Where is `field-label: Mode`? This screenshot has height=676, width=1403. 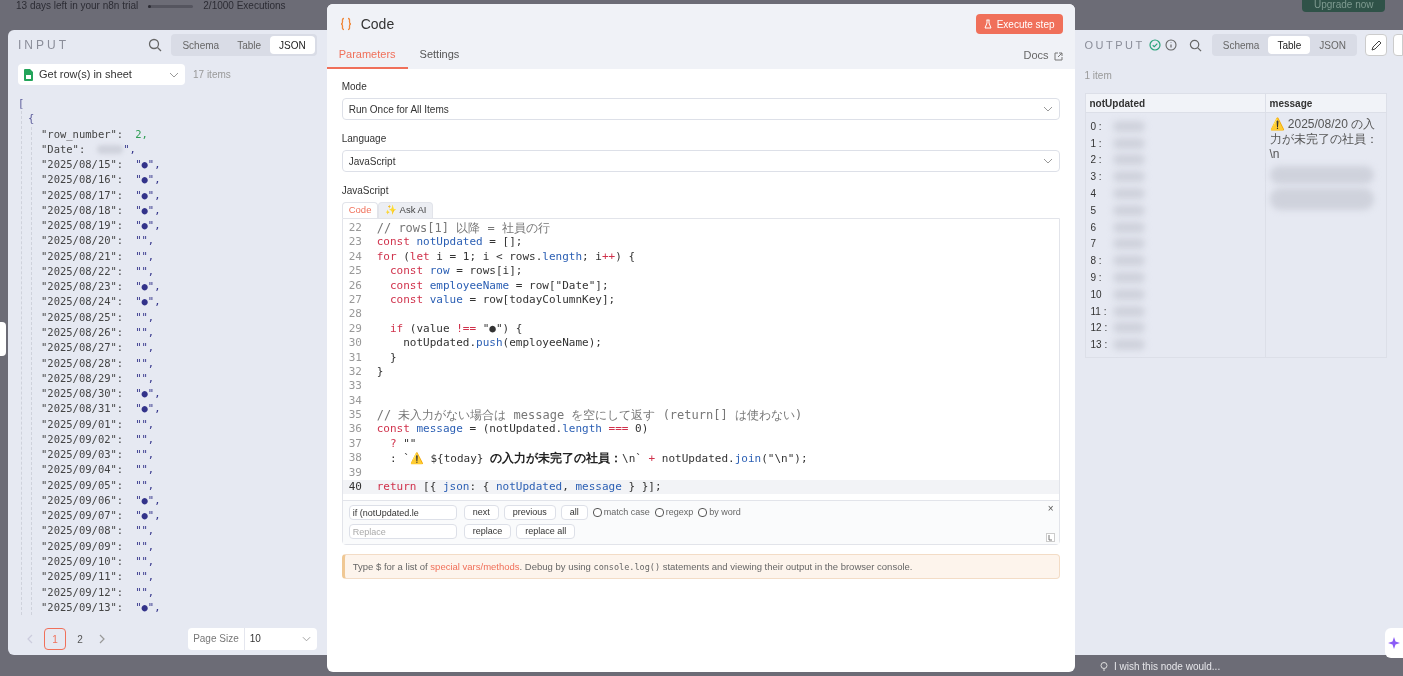
field-label: Mode is located at coordinates (354, 87).